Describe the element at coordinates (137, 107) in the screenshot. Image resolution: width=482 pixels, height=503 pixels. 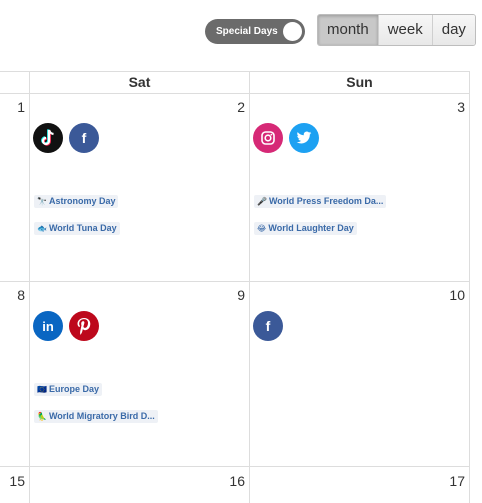
I see `day-number: 2` at that location.